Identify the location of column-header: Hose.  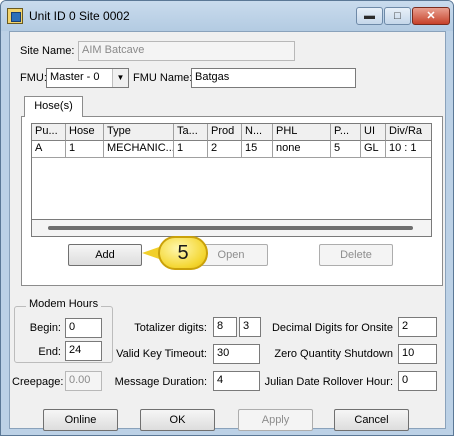
(85, 132).